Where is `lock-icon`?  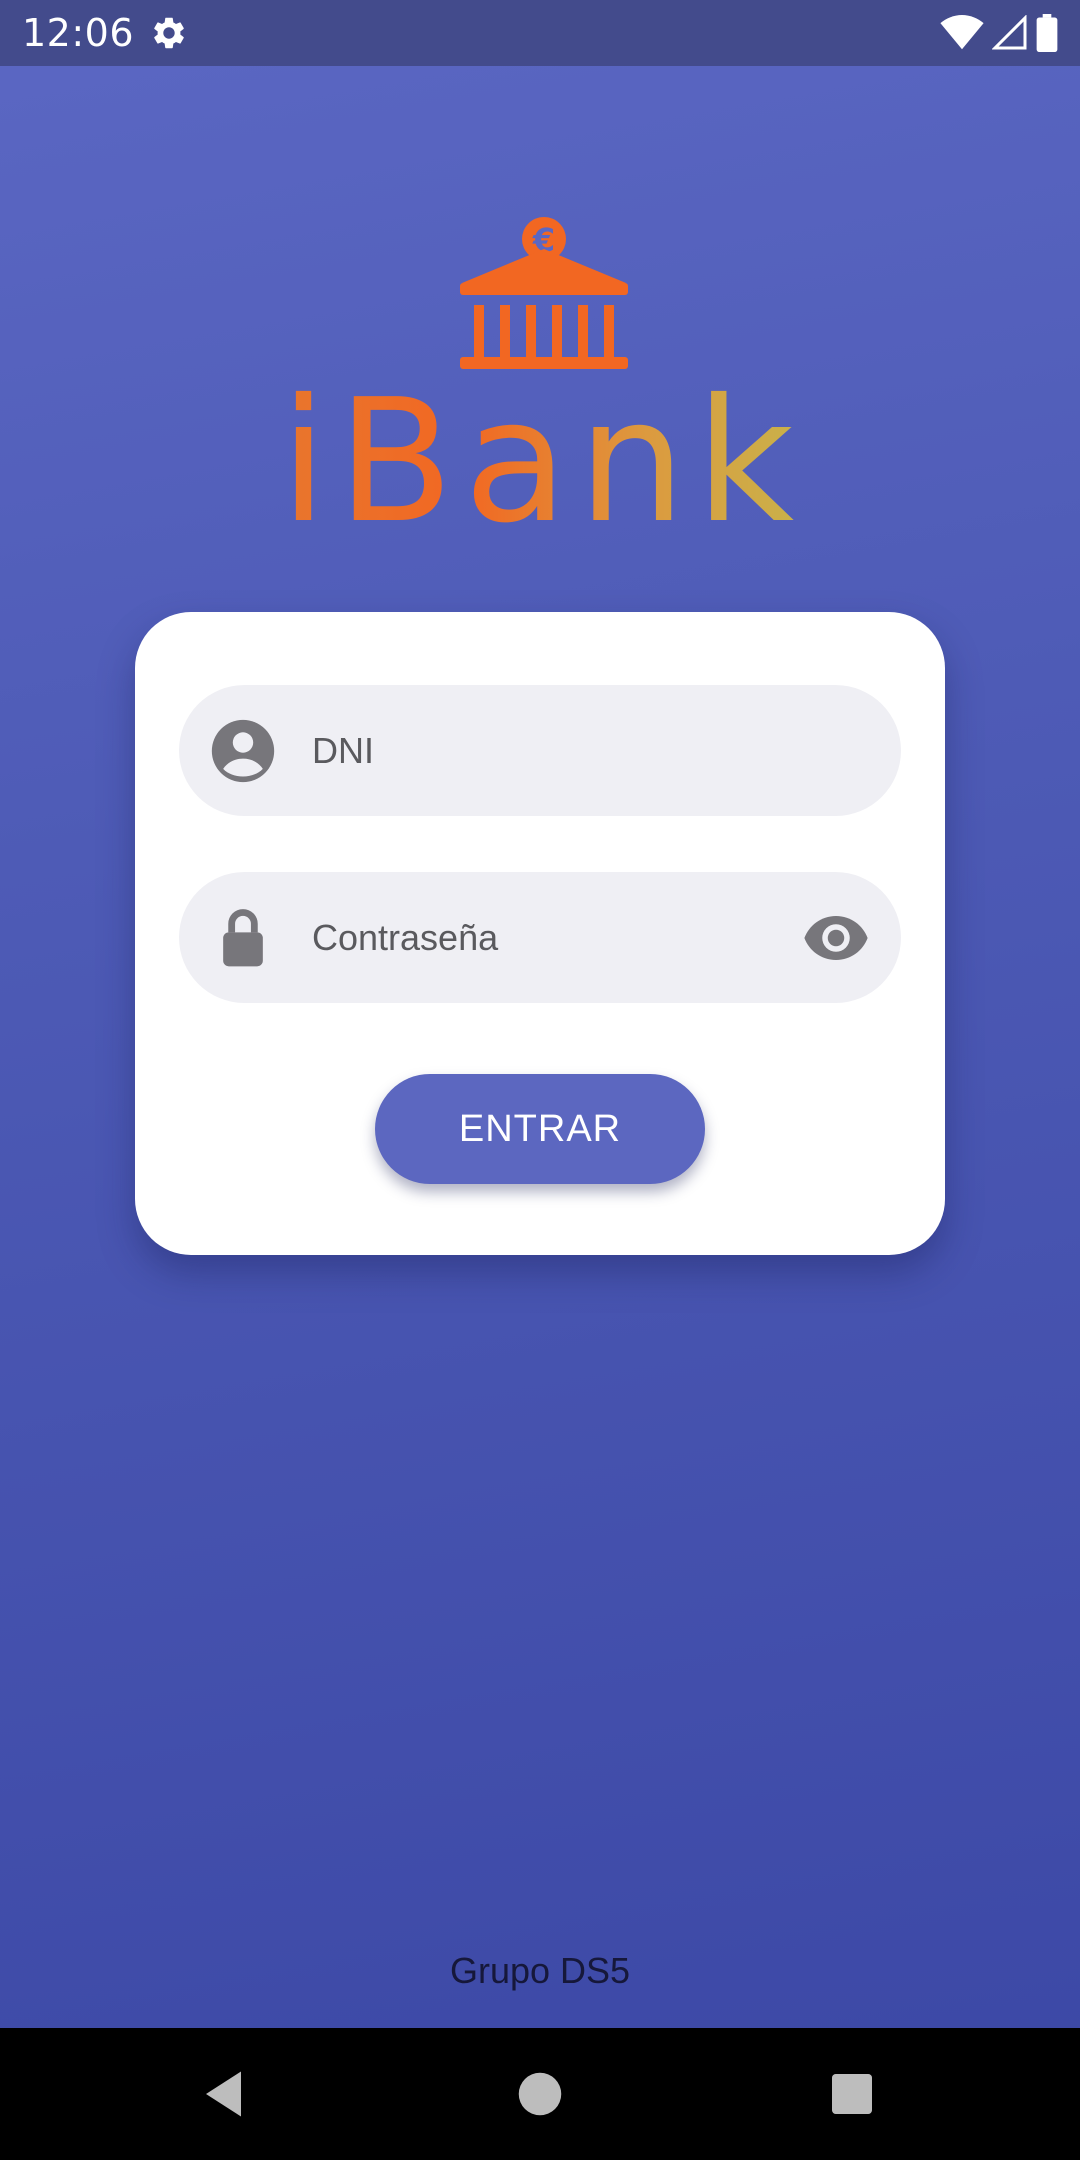 lock-icon is located at coordinates (243, 938).